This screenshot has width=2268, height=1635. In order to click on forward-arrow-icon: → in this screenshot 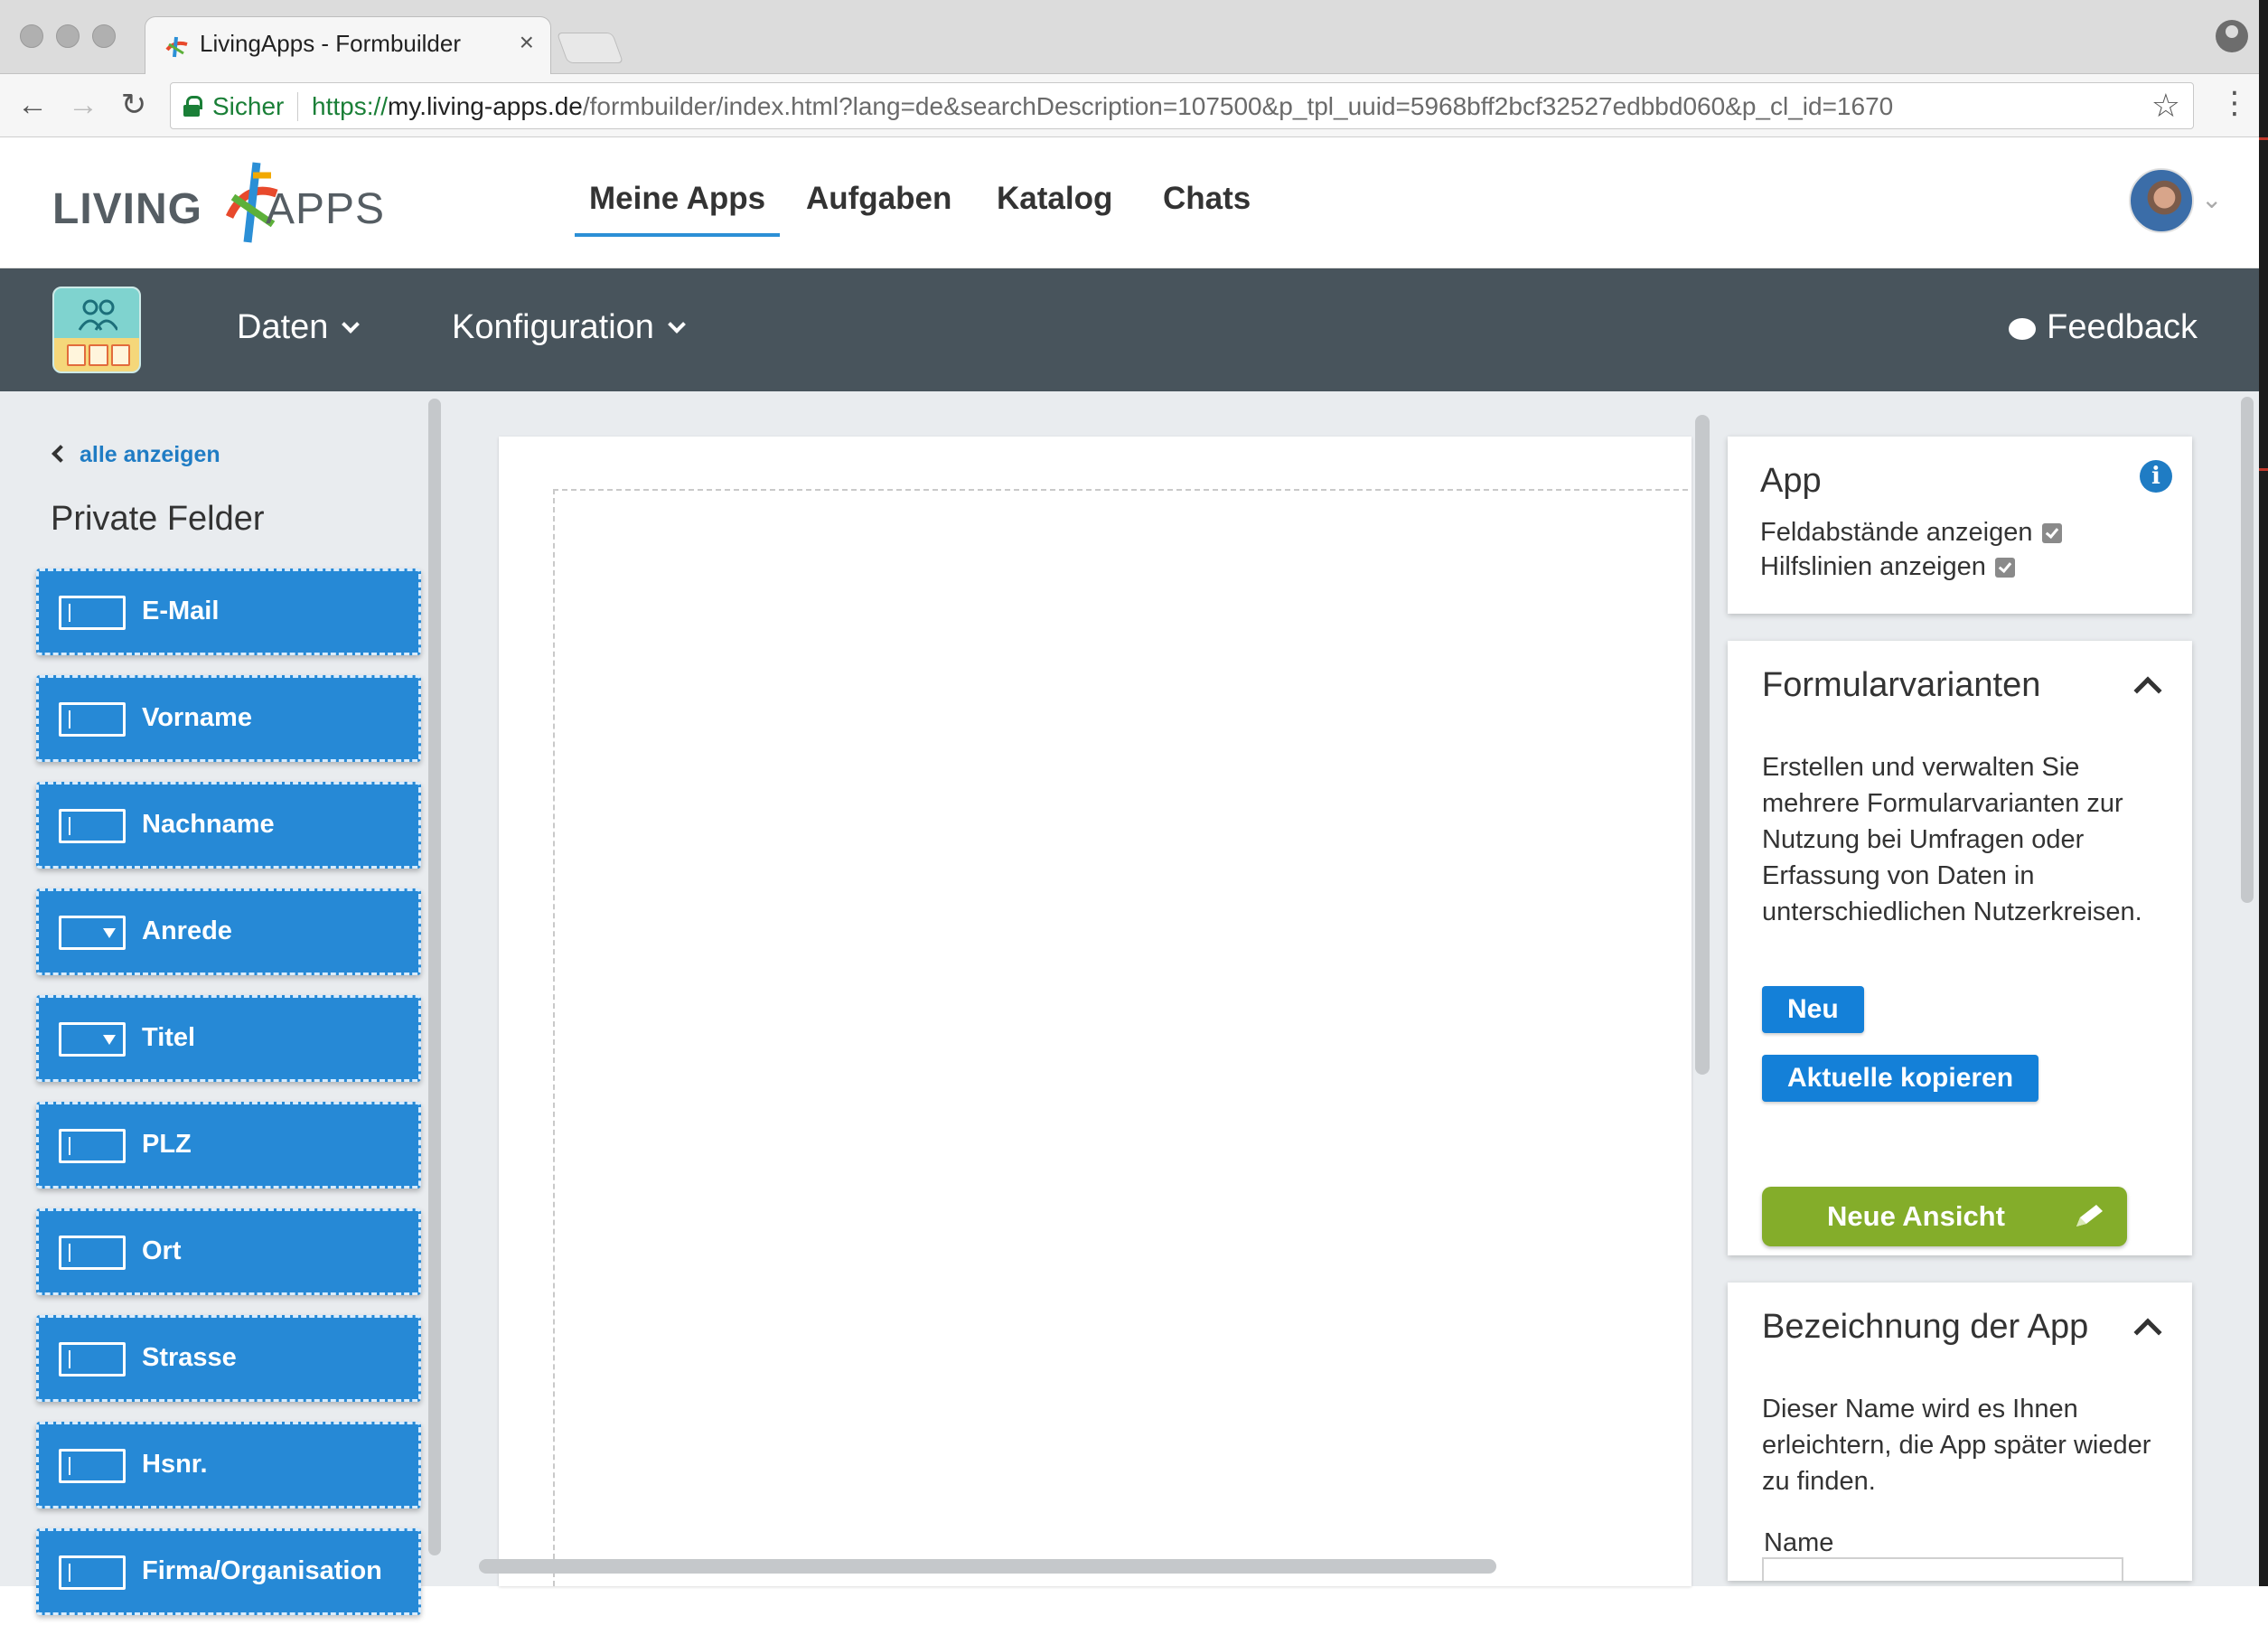, I will do `click(83, 105)`.